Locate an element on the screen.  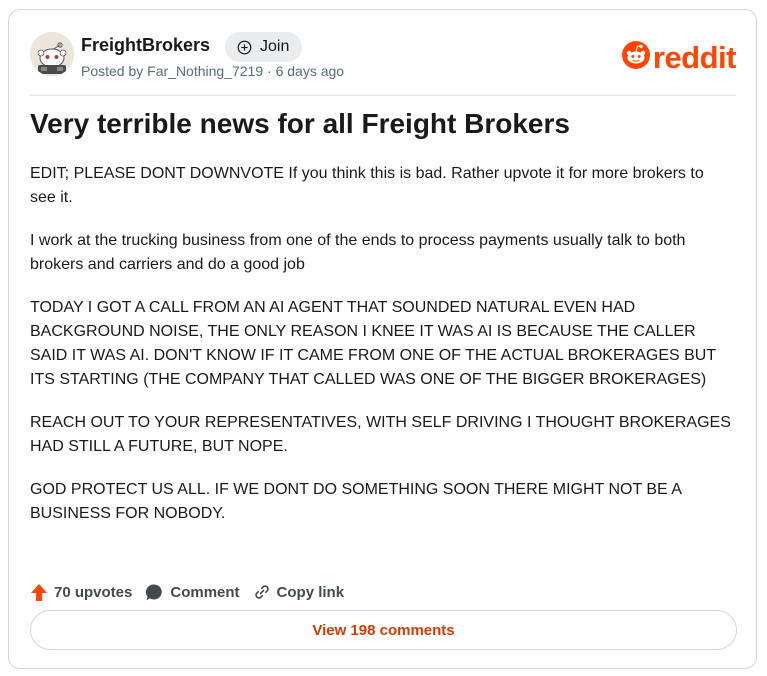
comment-button: Comment is located at coordinates (192, 592).